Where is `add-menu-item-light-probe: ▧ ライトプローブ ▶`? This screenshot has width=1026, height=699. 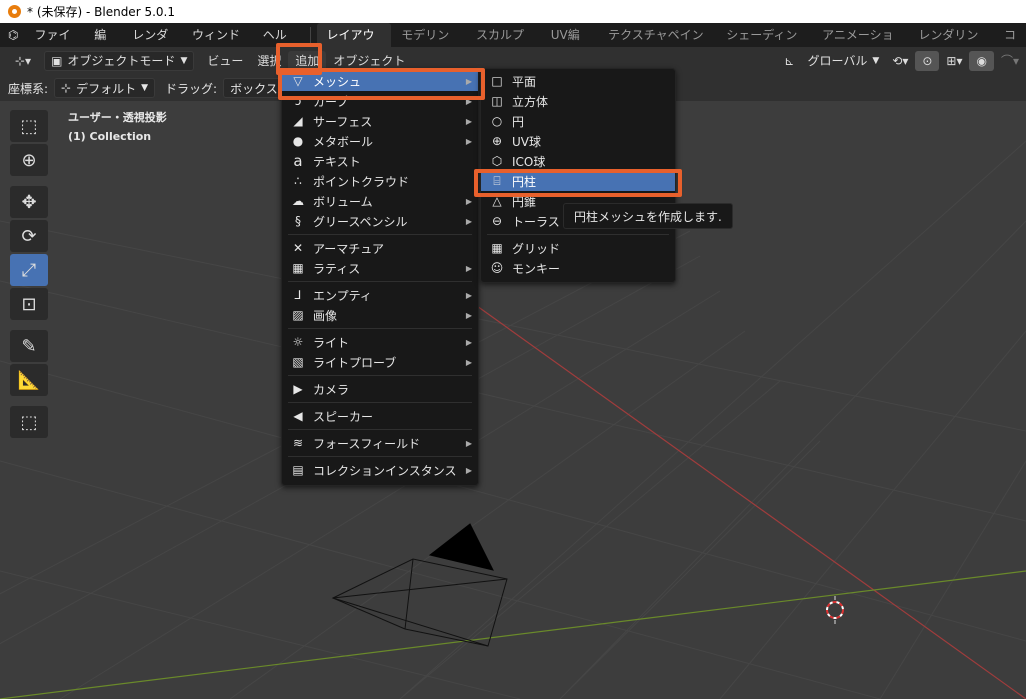
add-menu-item-light-probe: ▧ ライトプローブ ▶ is located at coordinates (380, 362).